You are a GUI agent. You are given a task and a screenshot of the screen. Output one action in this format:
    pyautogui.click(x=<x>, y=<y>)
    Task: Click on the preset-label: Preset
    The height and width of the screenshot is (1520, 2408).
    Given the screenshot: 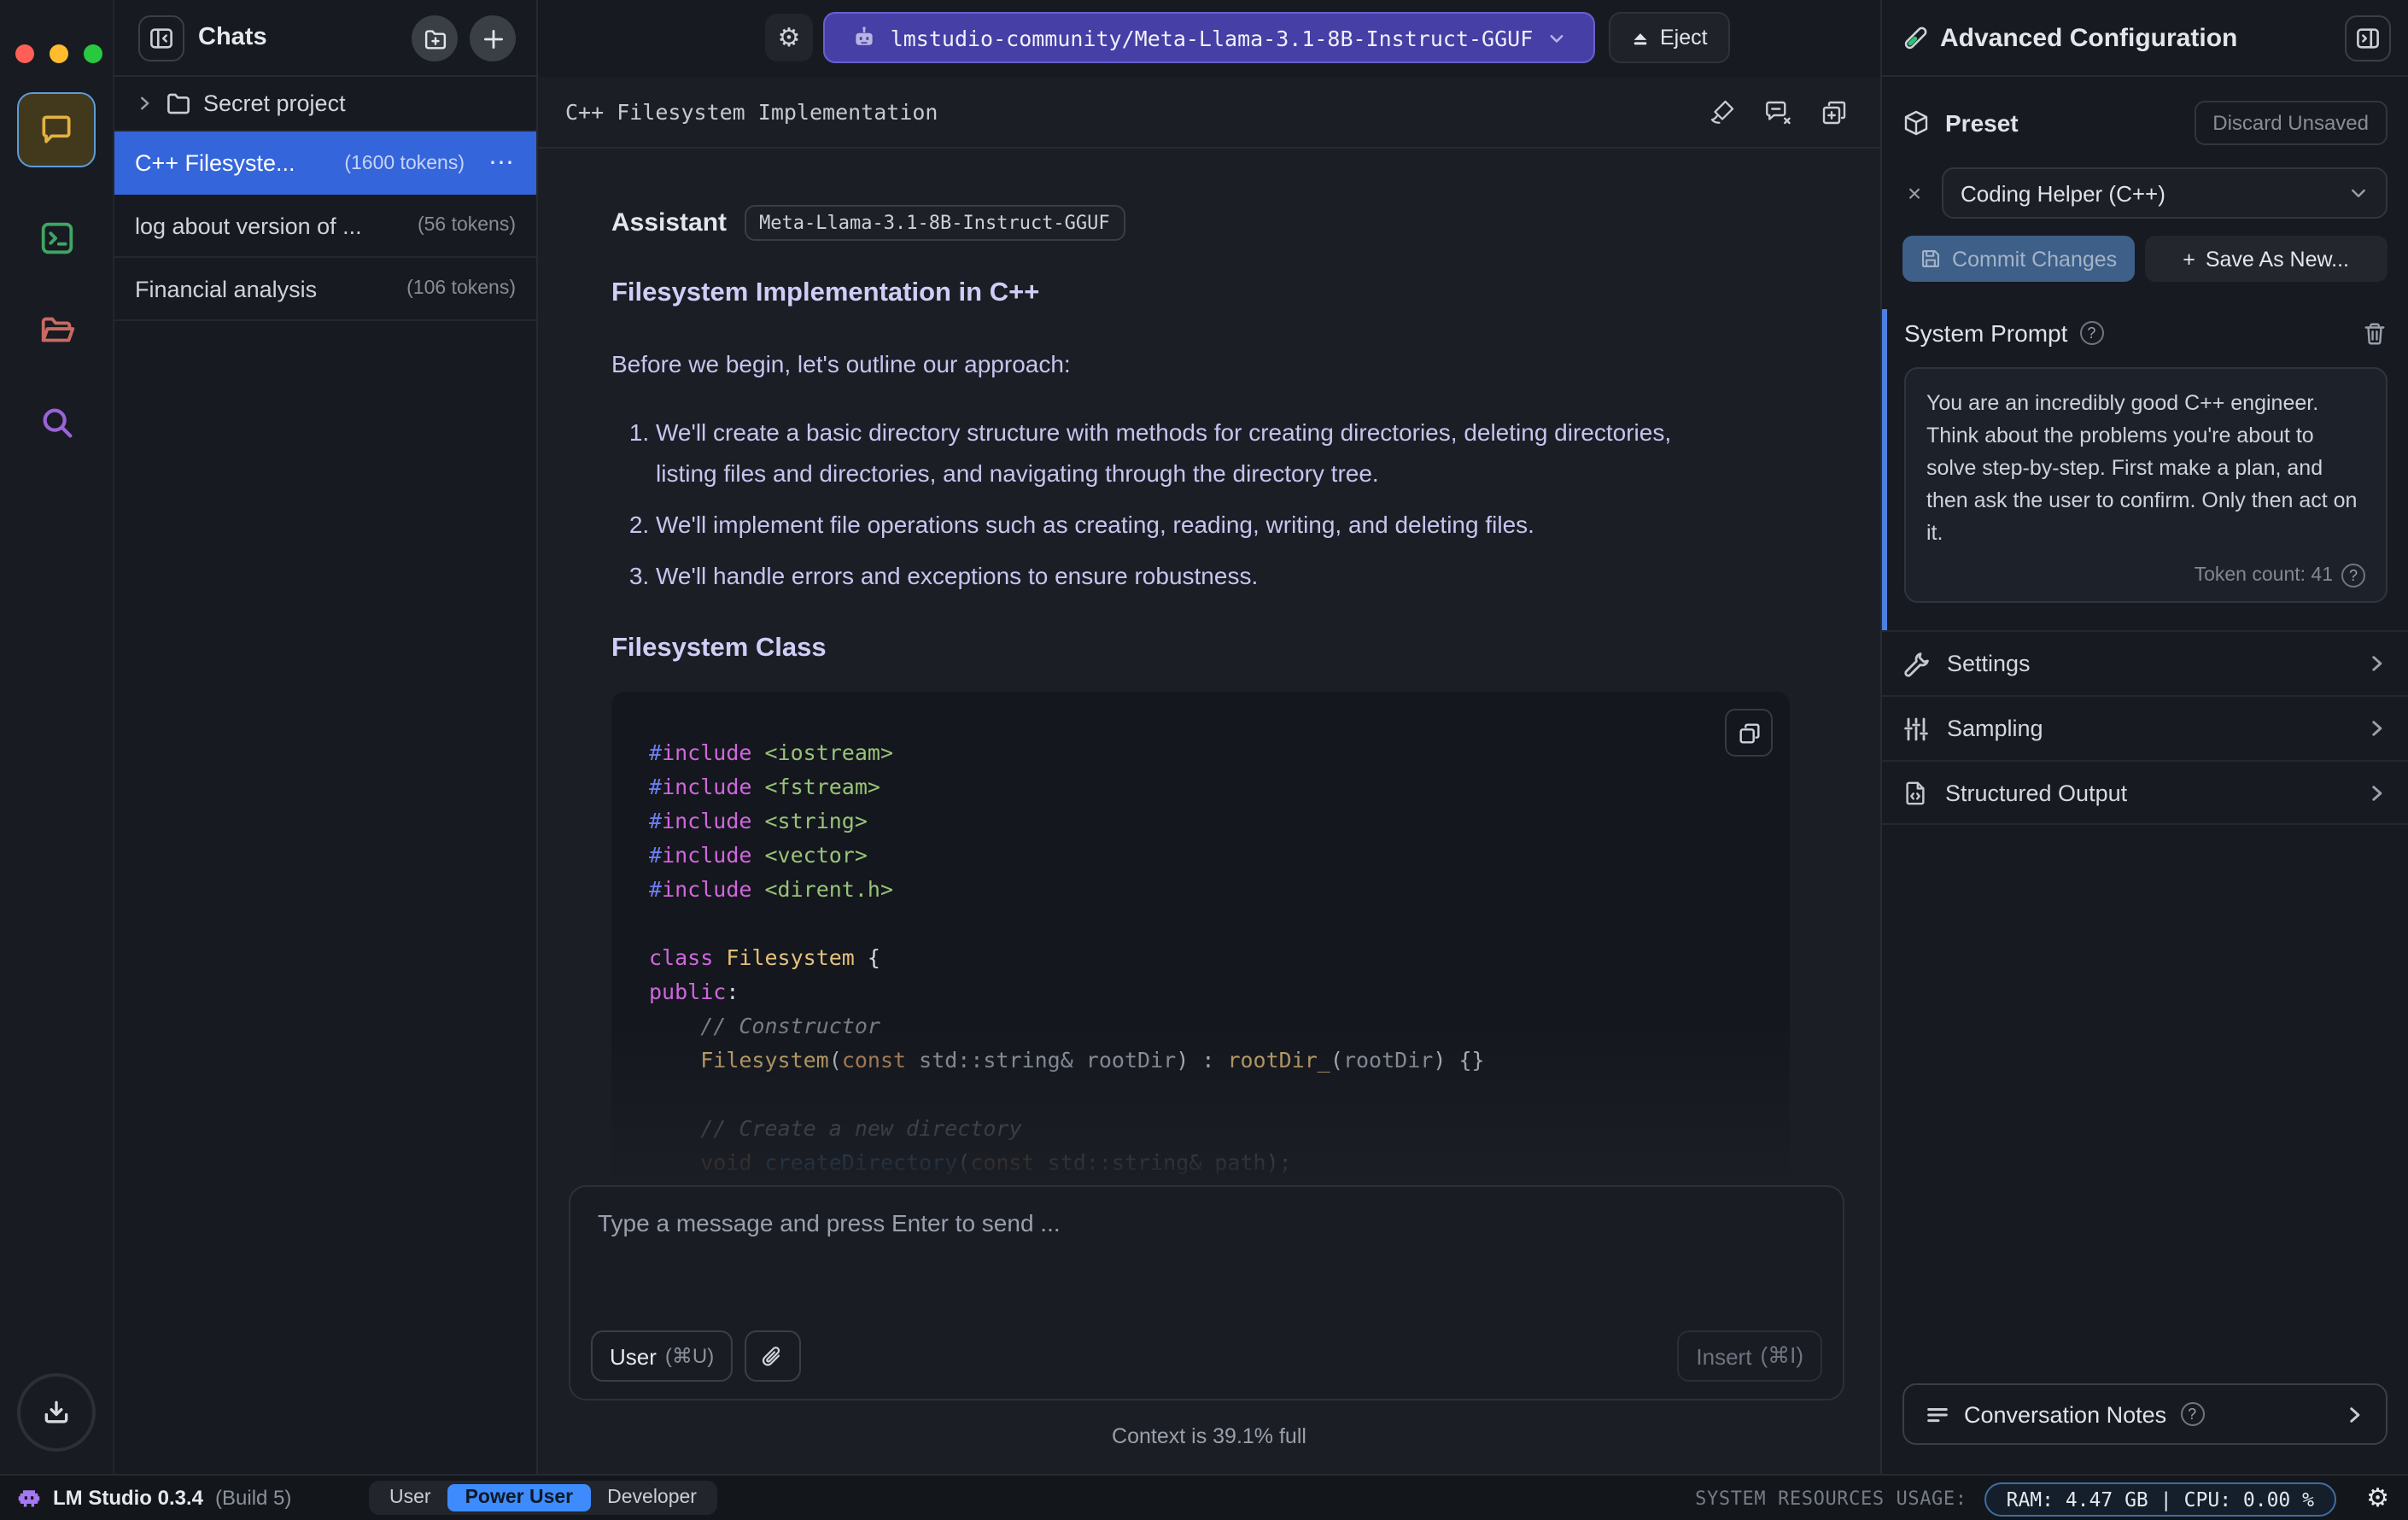 What is the action you would take?
    pyautogui.click(x=1982, y=122)
    